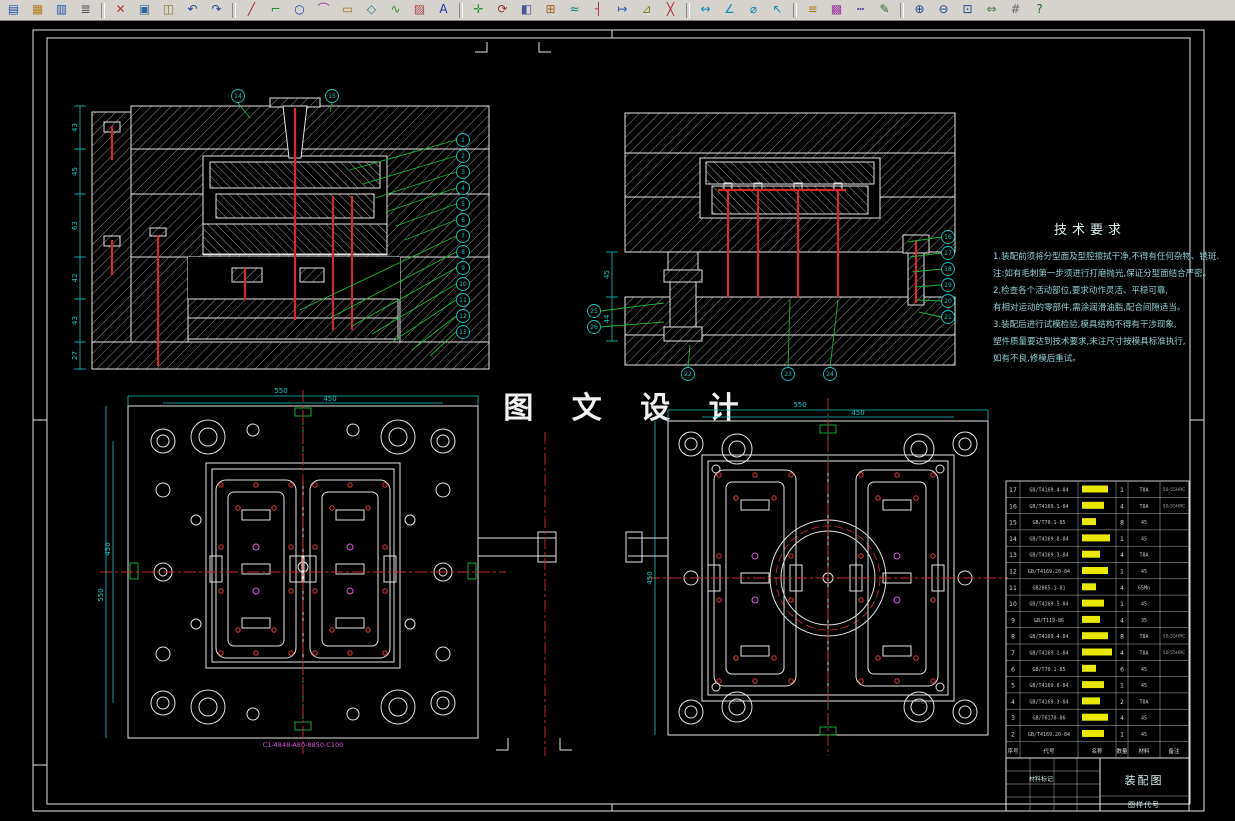 The image size is (1235, 821). What do you see at coordinates (598, 10) in the screenshot?
I see `trim-icon: ┤` at bounding box center [598, 10].